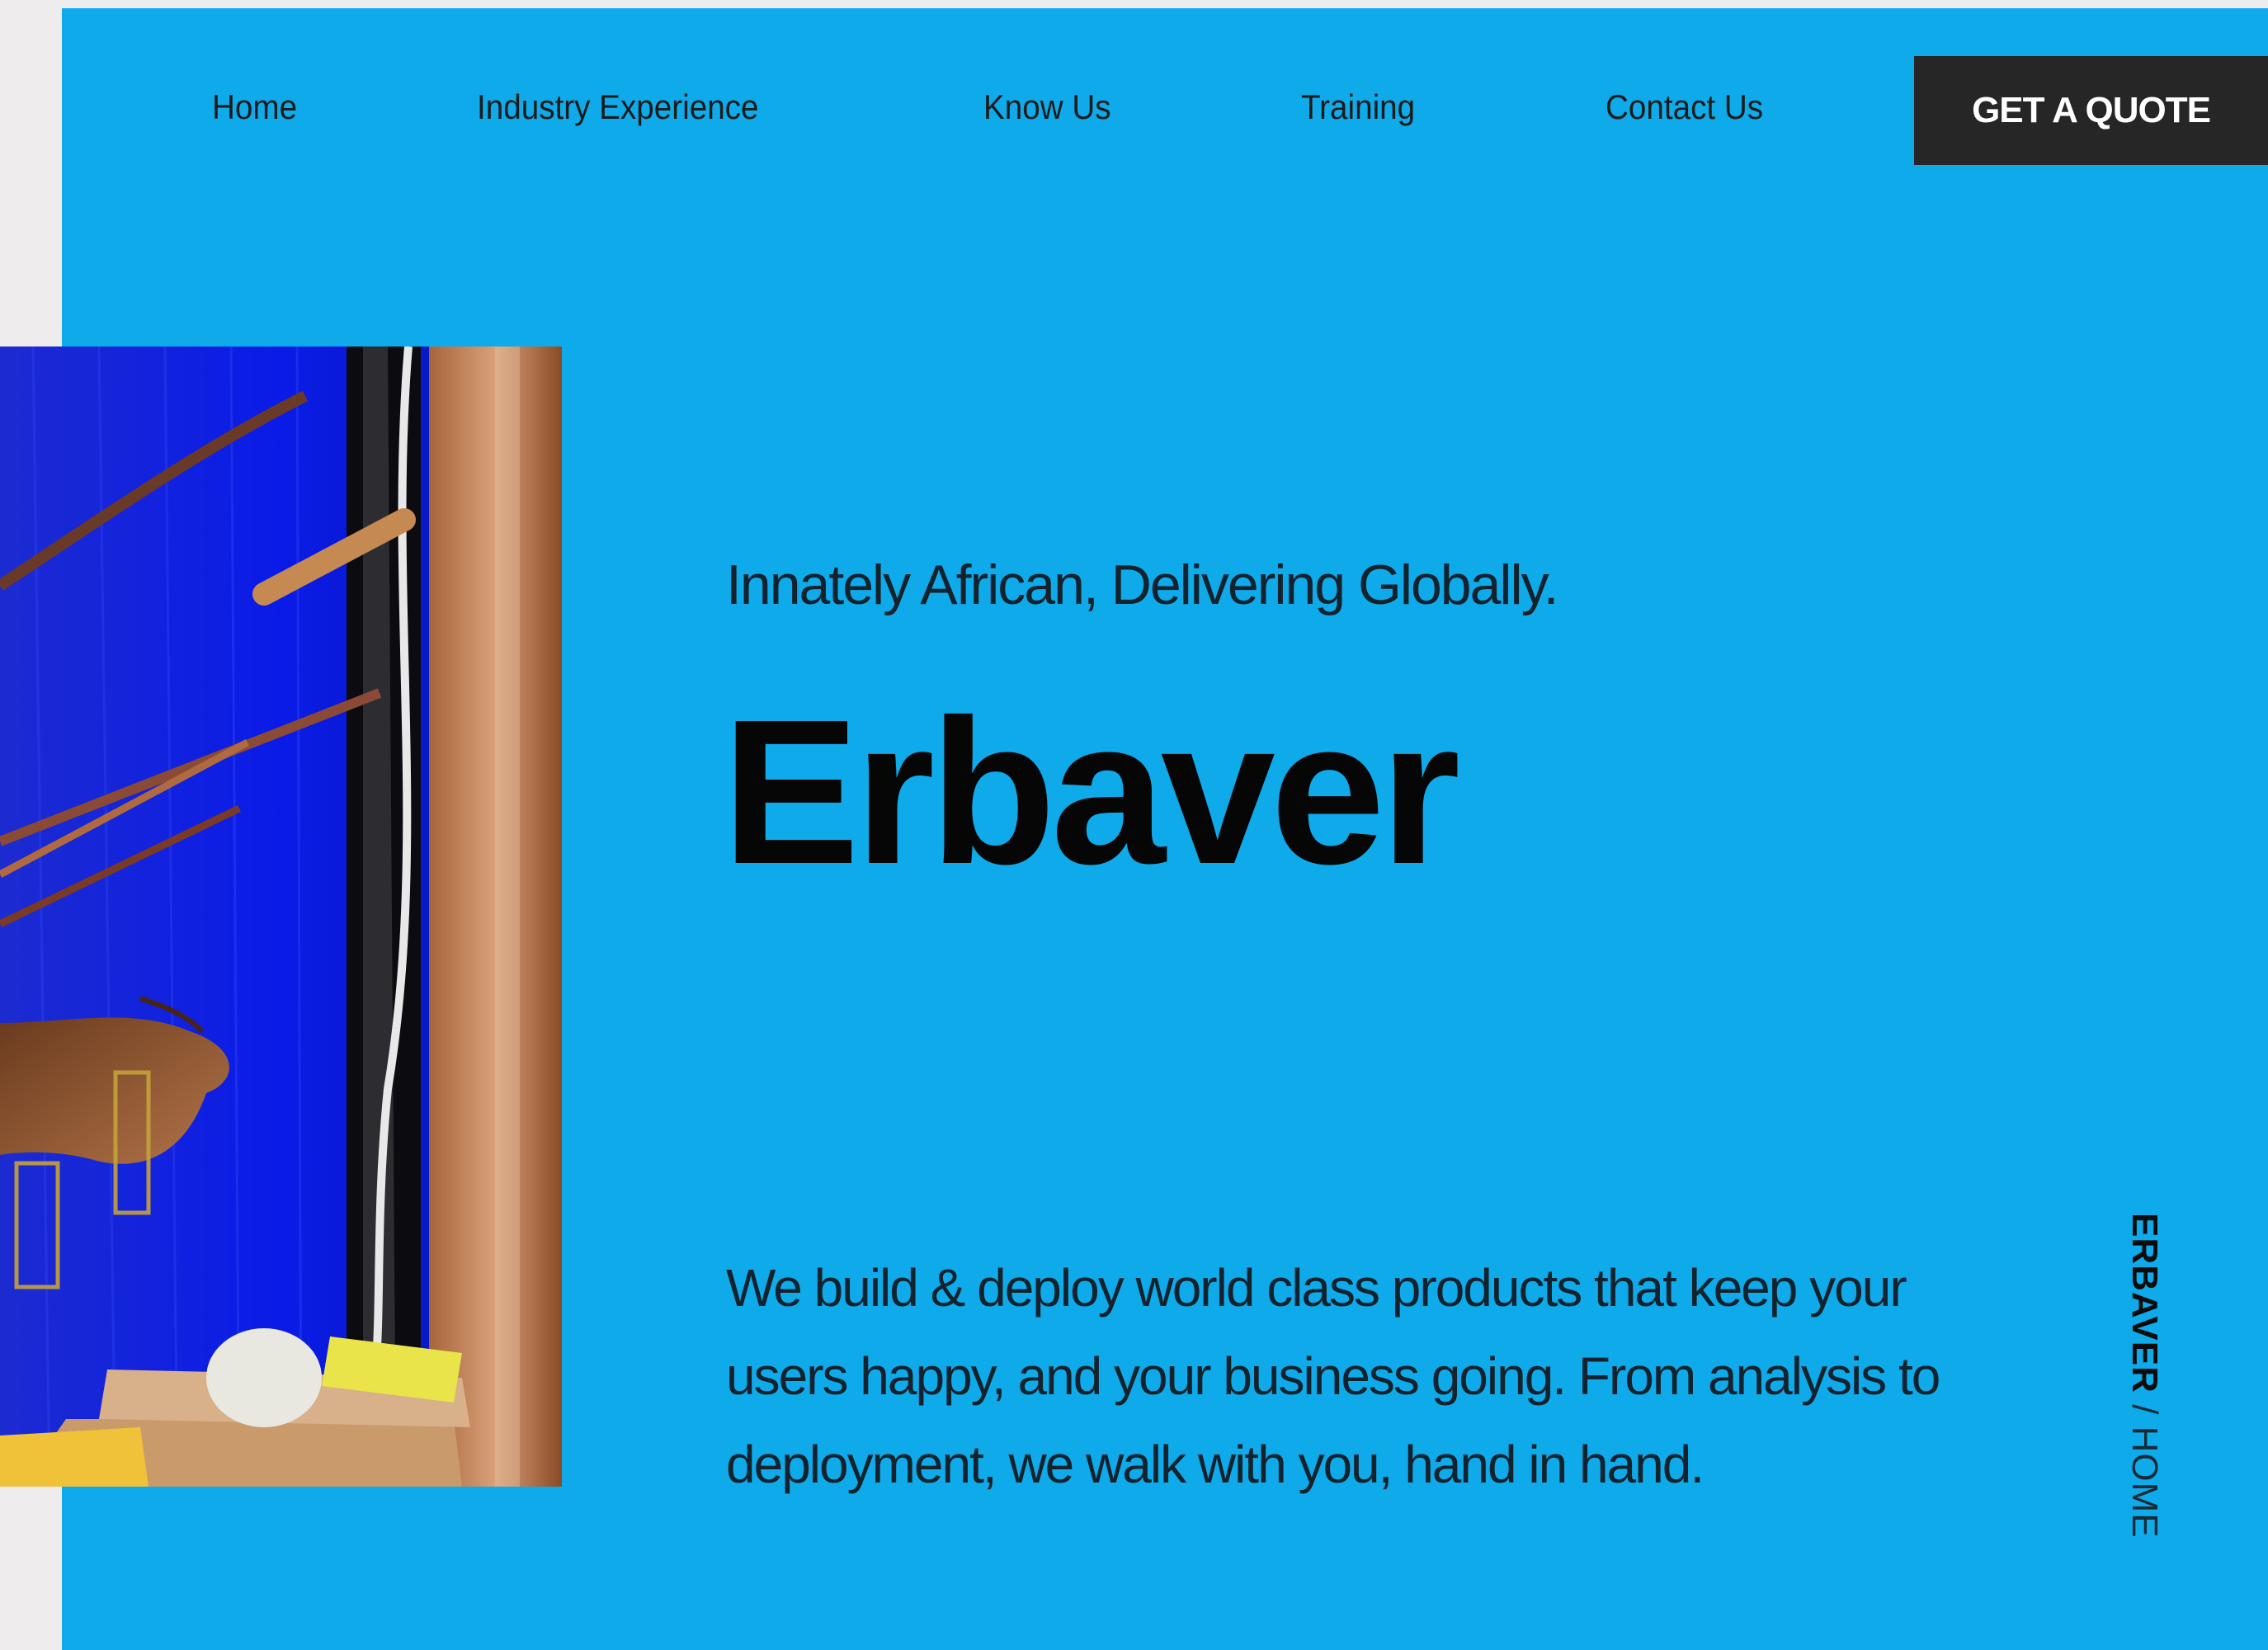 The width and height of the screenshot is (2268, 1650). I want to click on breadcrumb-current-page: HOME, so click(2145, 1482).